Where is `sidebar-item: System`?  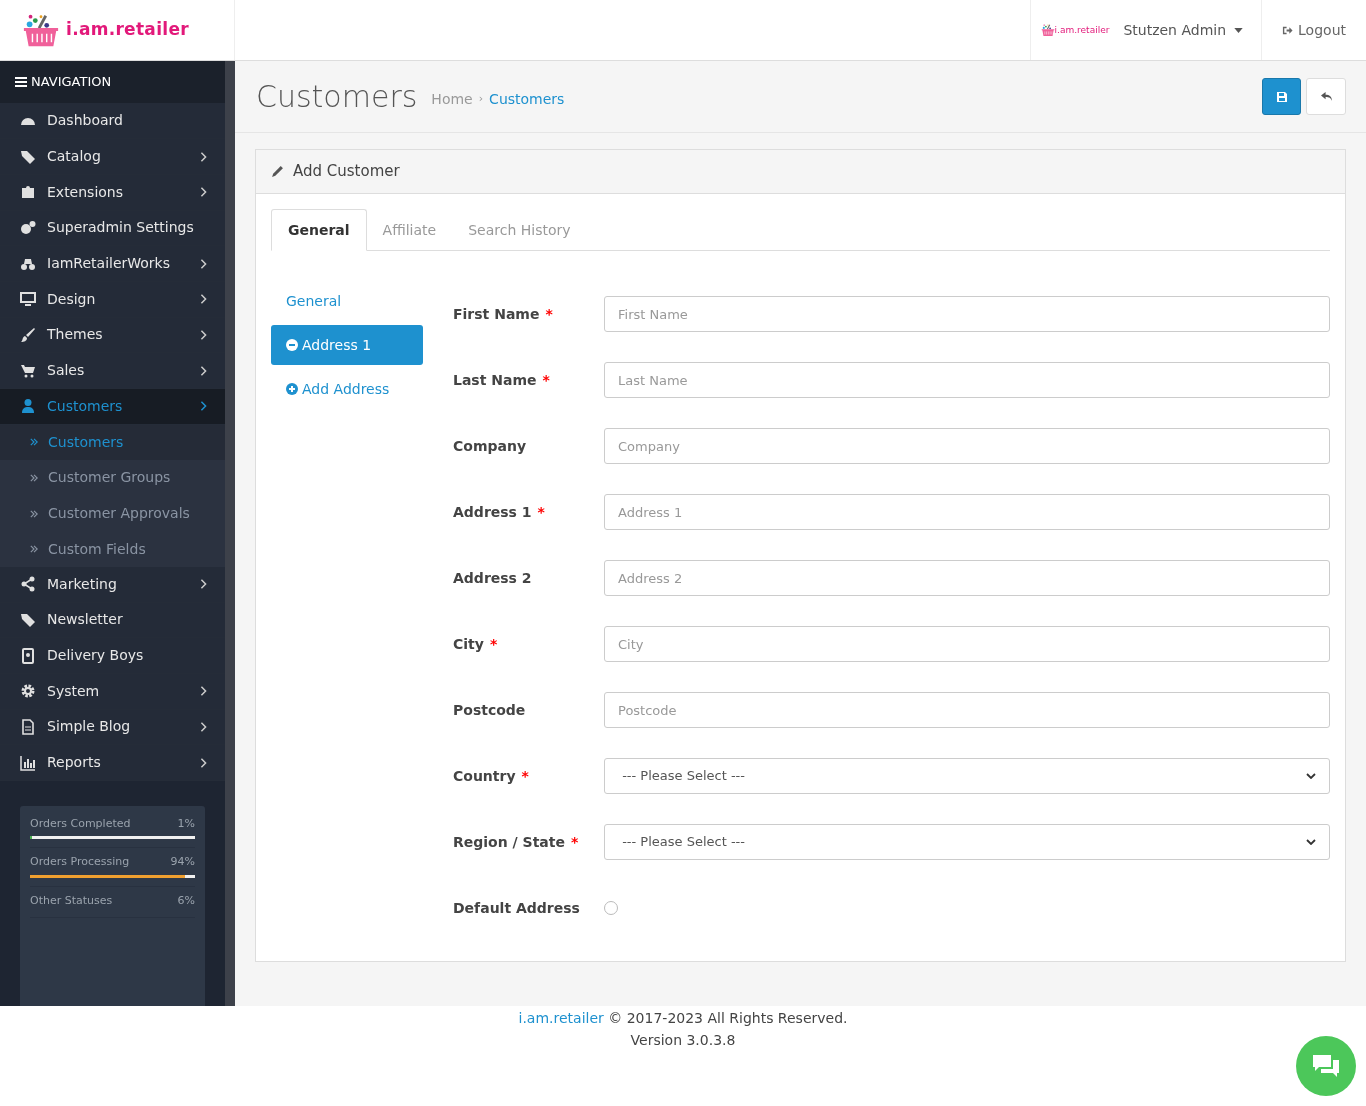
sidebar-item: System is located at coordinates (112, 691).